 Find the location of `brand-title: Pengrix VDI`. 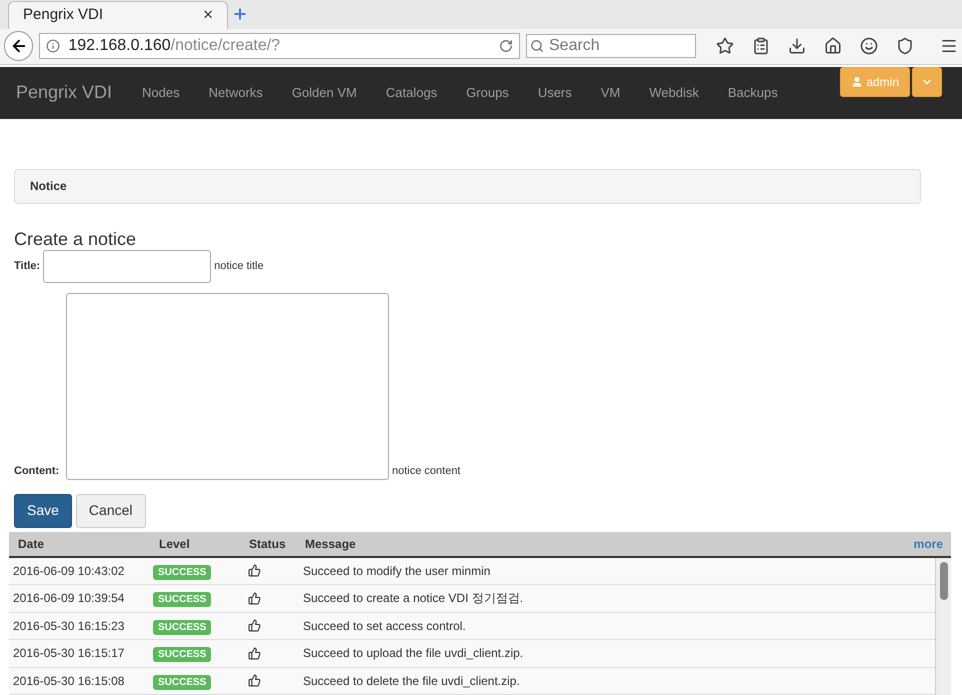

brand-title: Pengrix VDI is located at coordinates (64, 92).